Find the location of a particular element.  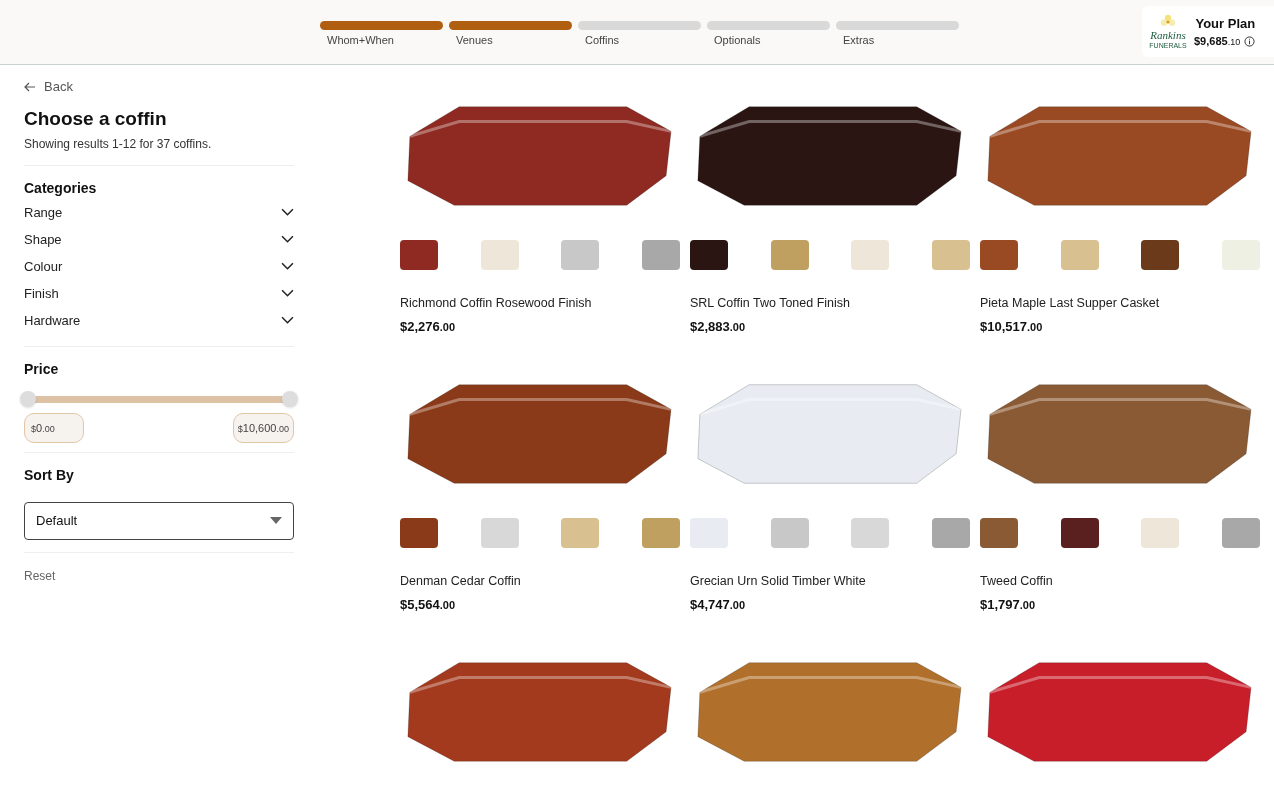

product-price: $2,883.00 is located at coordinates (718, 326).